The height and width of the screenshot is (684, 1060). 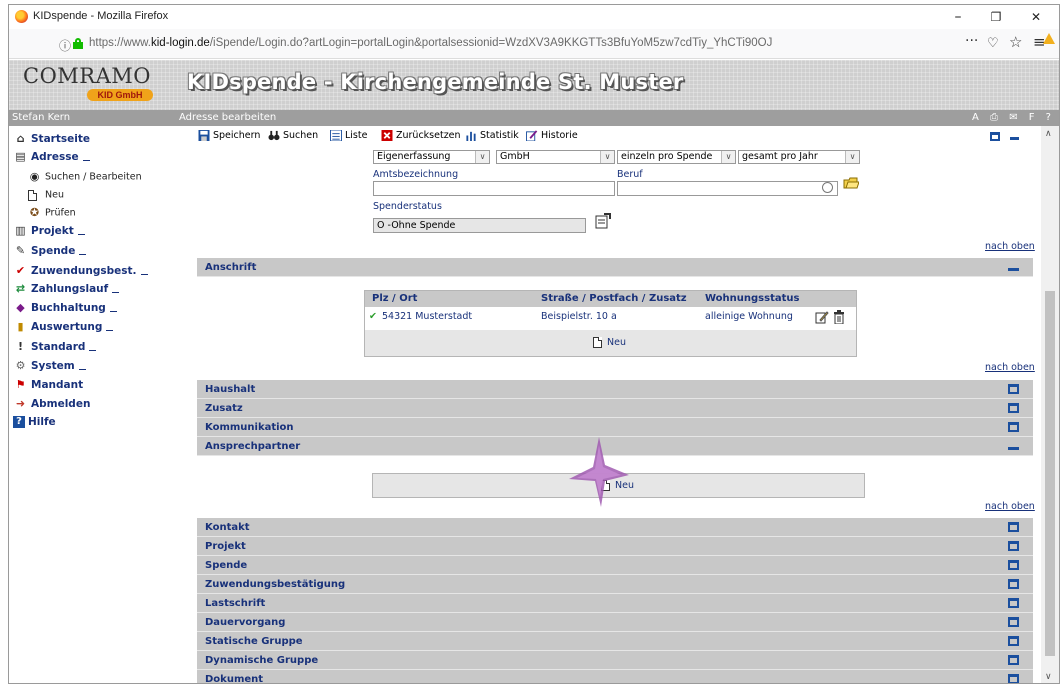 I want to click on nach-oben-link-3: nach oben, so click(x=1010, y=506).